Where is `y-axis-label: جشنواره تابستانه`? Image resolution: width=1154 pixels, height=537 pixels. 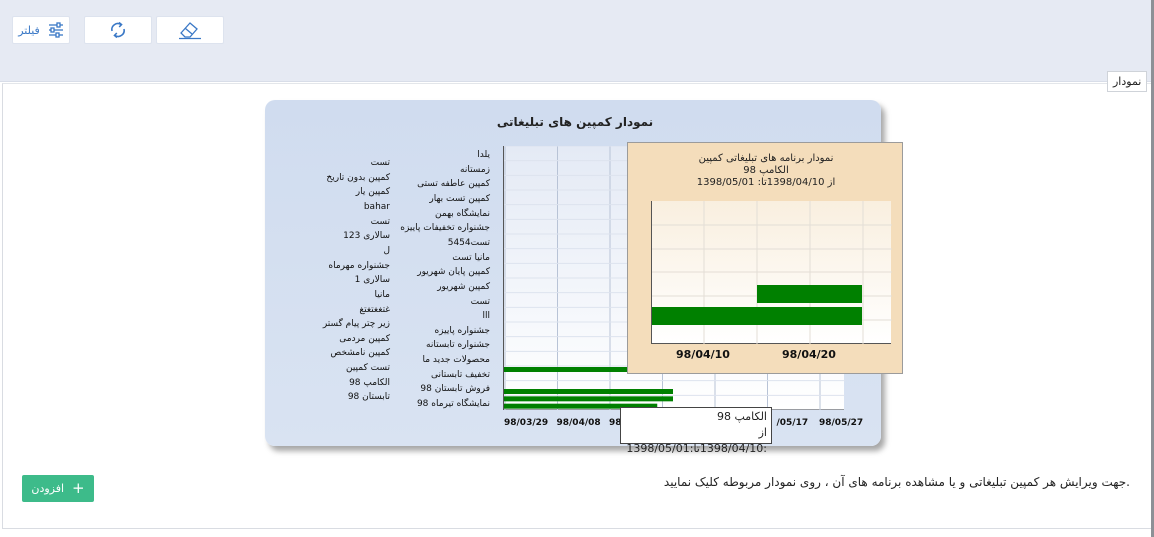 y-axis-label: جشنواره تابستانه is located at coordinates (458, 345).